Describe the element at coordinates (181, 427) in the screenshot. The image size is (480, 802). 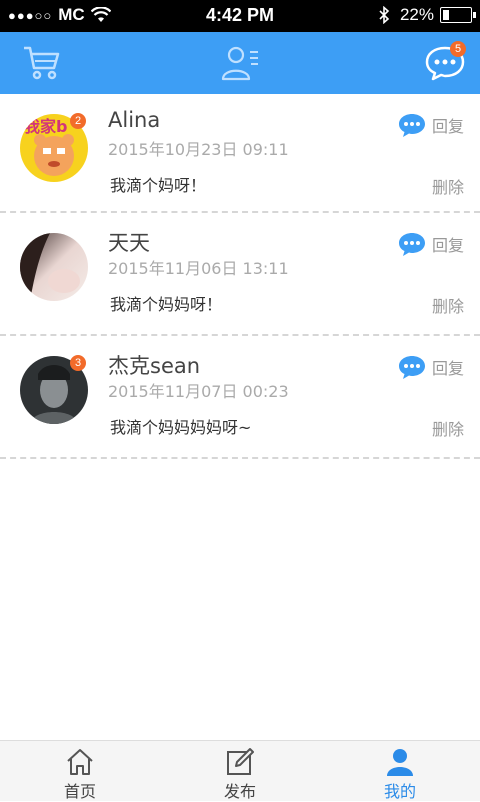
I see `message-text: 我滴个妈妈妈妈呀~` at that location.